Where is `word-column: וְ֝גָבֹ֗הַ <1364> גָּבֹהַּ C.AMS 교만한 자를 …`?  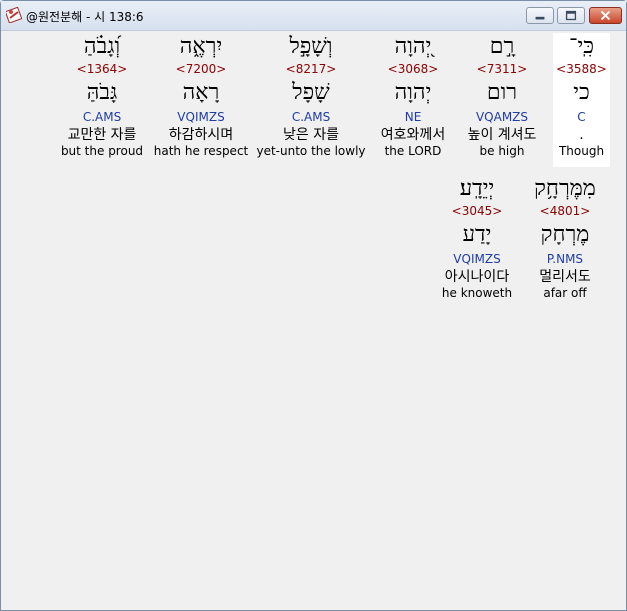 word-column: וְ֝גָבֹ֗הַ <1364> גָּבֹהַּ C.AMS 교만한 자를 … is located at coordinates (102, 96).